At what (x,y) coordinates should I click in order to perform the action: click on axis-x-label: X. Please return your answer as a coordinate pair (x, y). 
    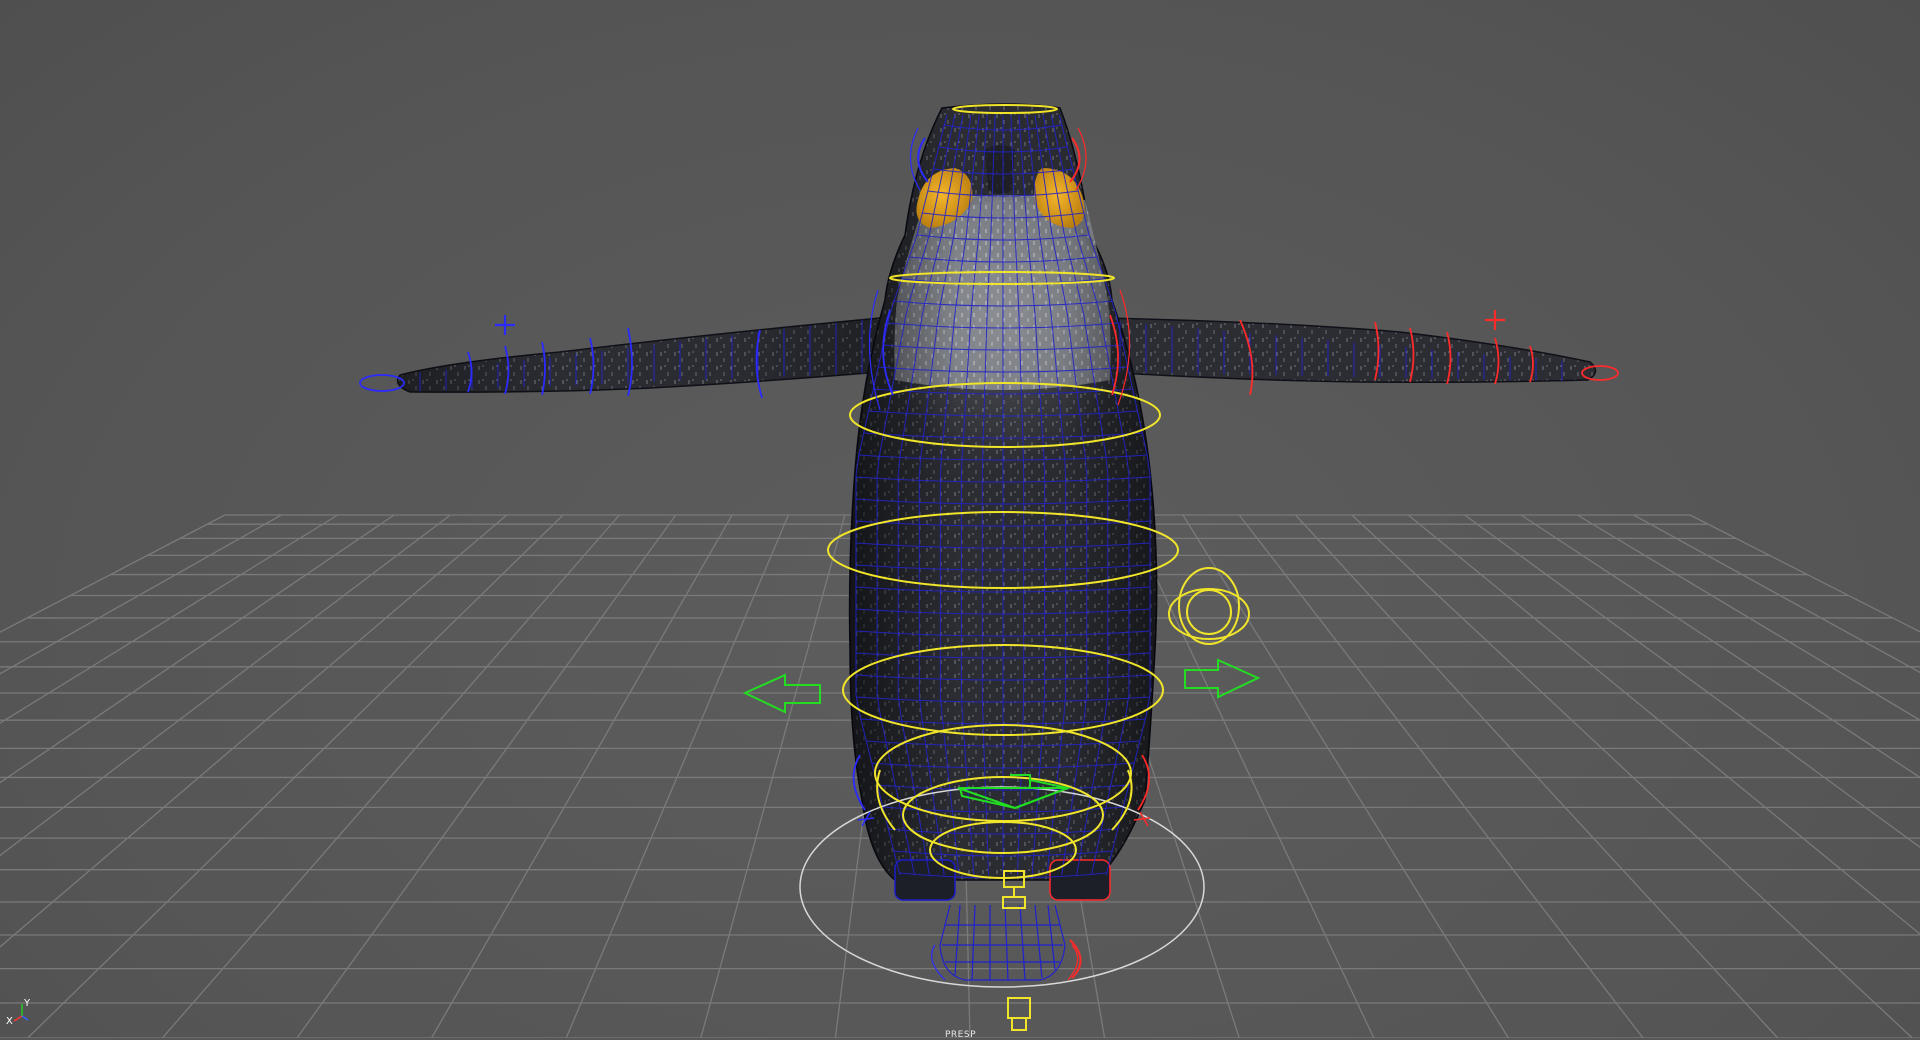
    Looking at the image, I should click on (9, 1021).